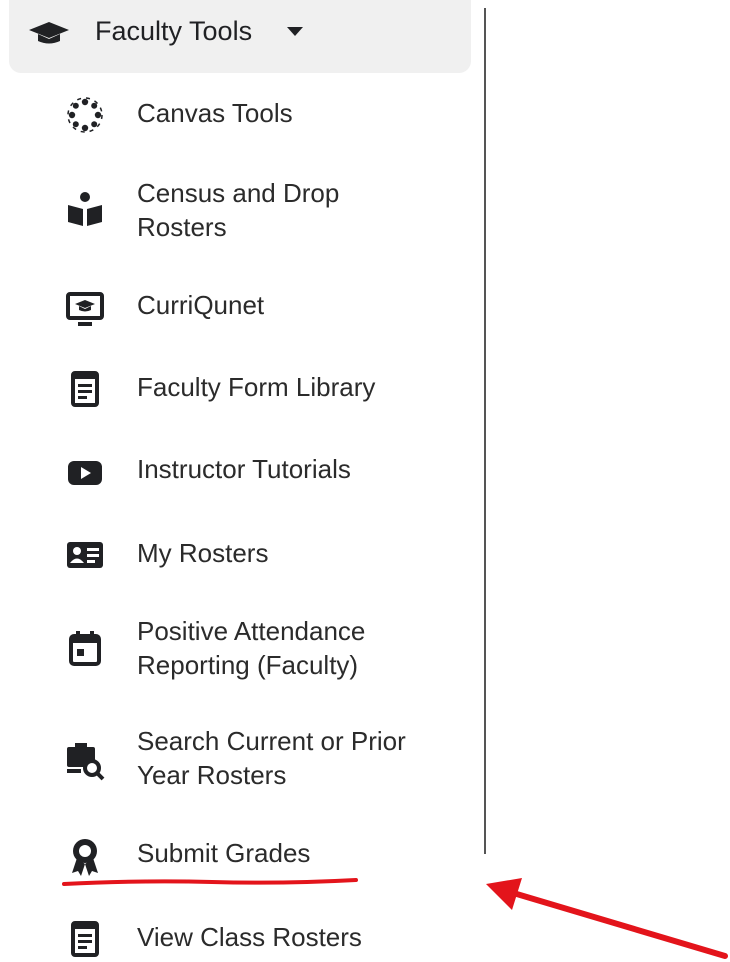  Describe the element at coordinates (85, 473) in the screenshot. I see `youtube-play-icon` at that location.